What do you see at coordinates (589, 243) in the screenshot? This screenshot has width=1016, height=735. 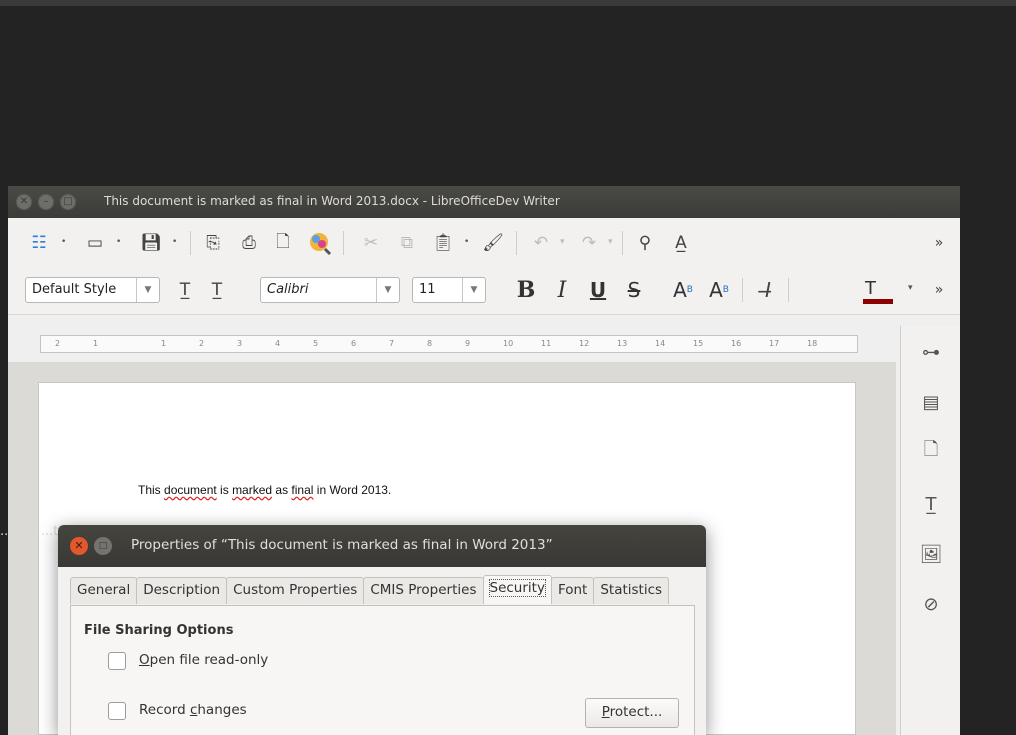 I see `redo-icon: ↷` at bounding box center [589, 243].